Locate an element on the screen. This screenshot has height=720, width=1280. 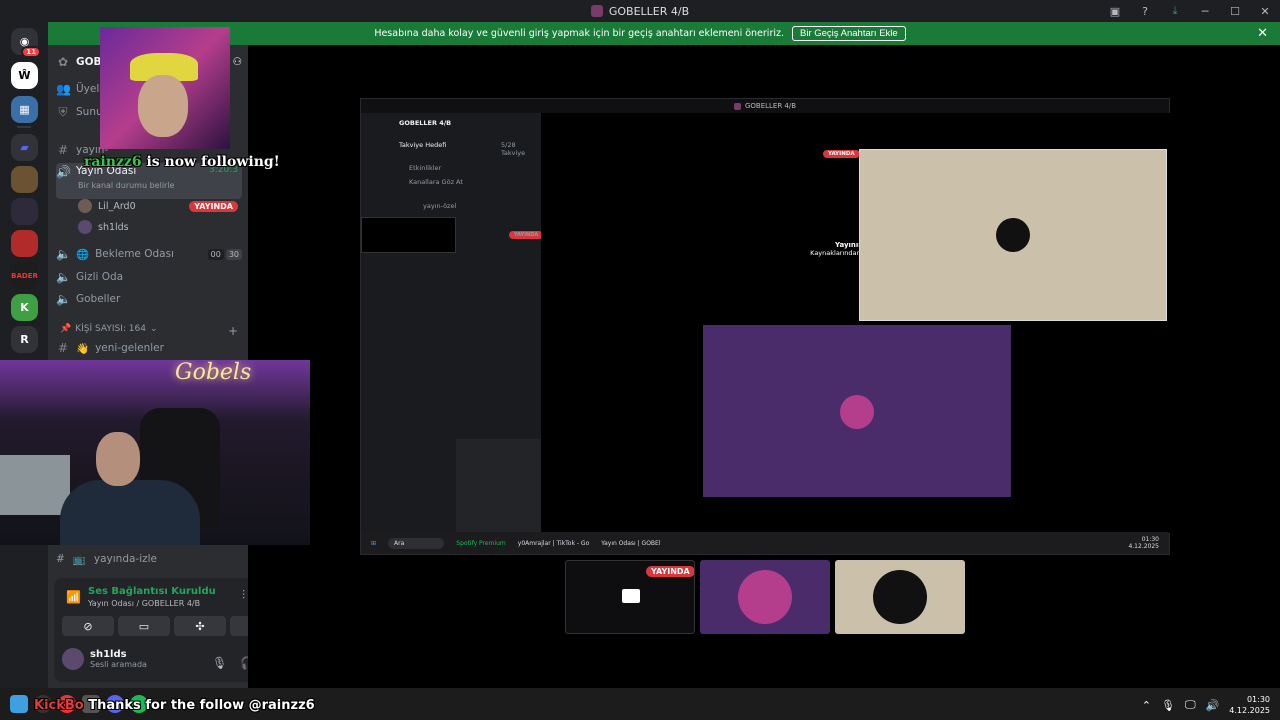
tv-icon: 📺 is located at coordinates (79, 560).